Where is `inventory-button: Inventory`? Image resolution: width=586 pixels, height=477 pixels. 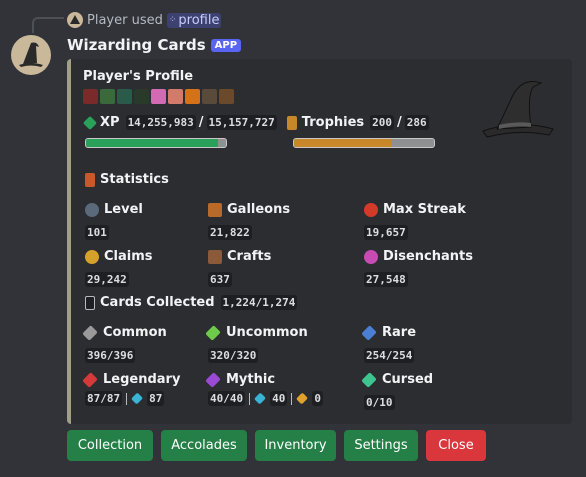
inventory-button: Inventory is located at coordinates (295, 445).